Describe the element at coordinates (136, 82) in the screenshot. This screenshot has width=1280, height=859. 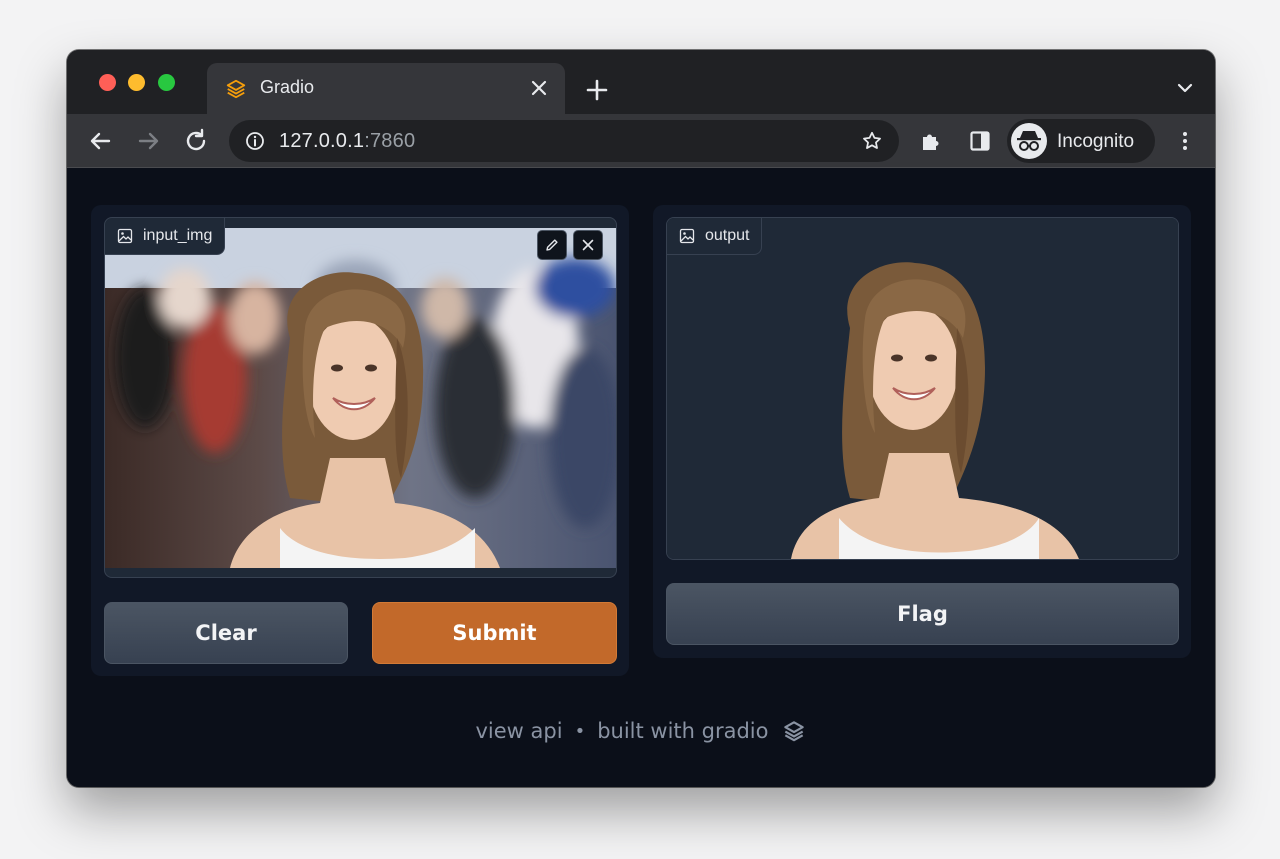
I see `minimize-window-button` at that location.